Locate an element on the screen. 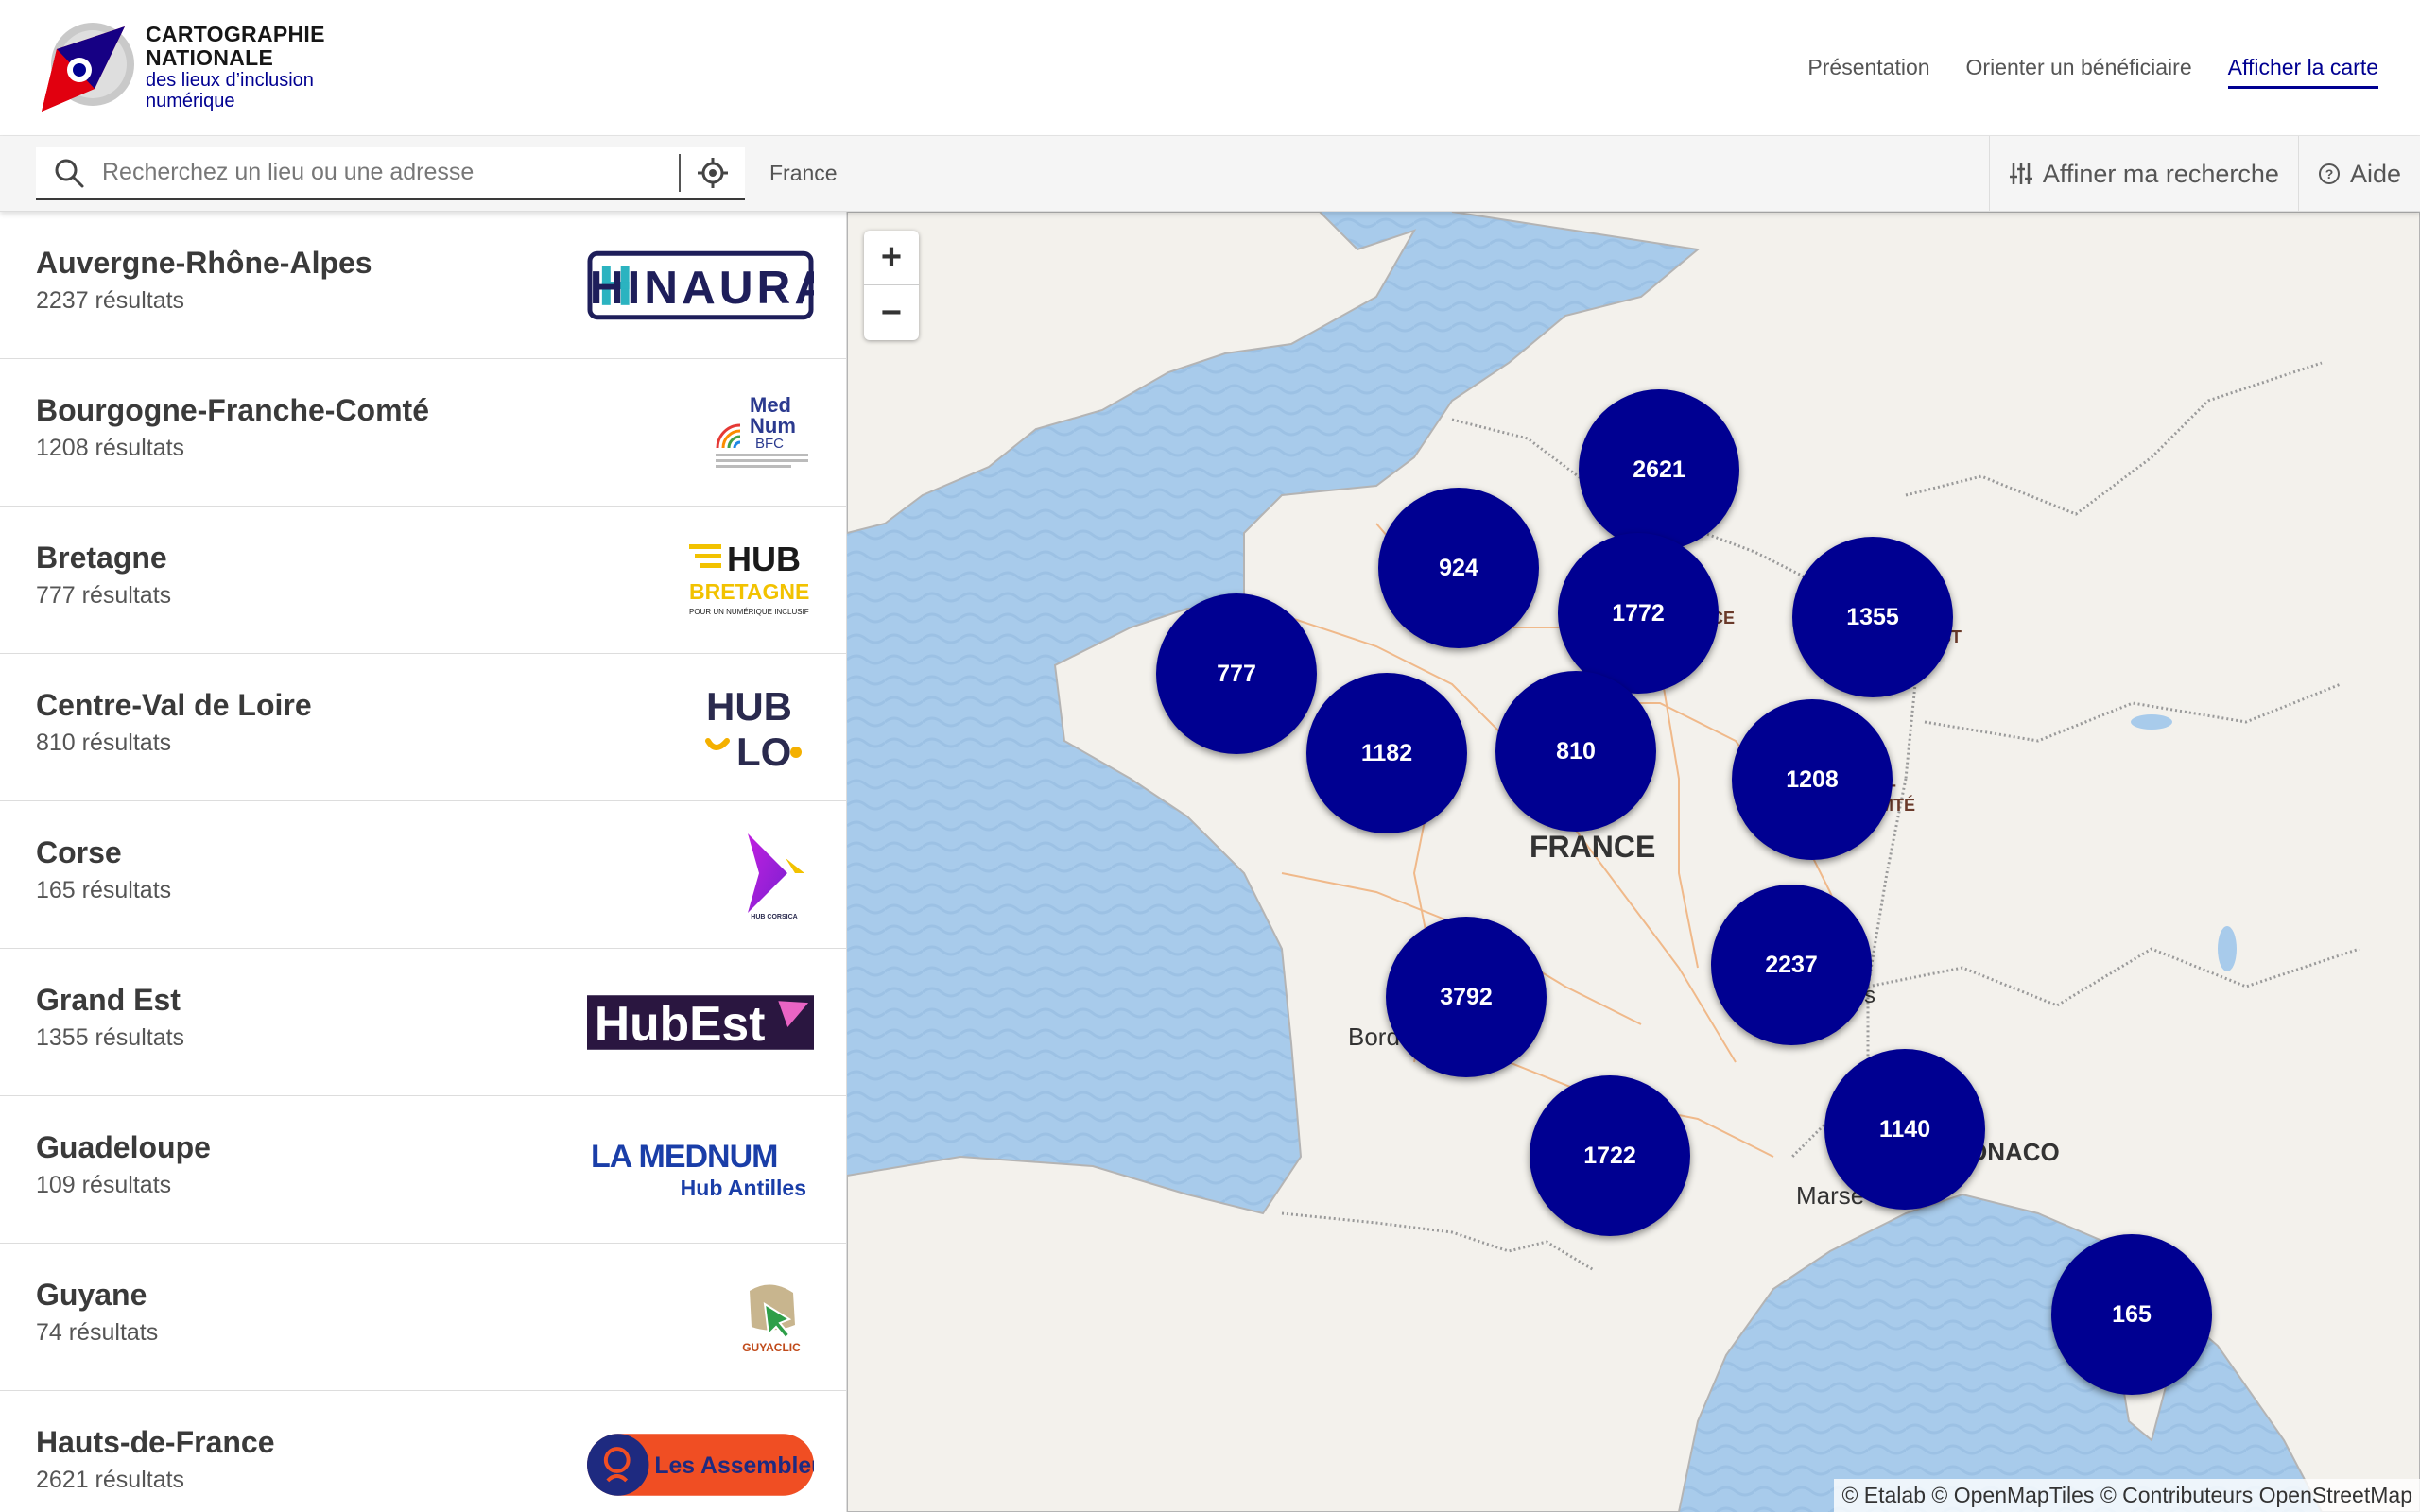 Image resolution: width=2420 pixels, height=1512 pixels. geolocate-icon is located at coordinates (713, 173).